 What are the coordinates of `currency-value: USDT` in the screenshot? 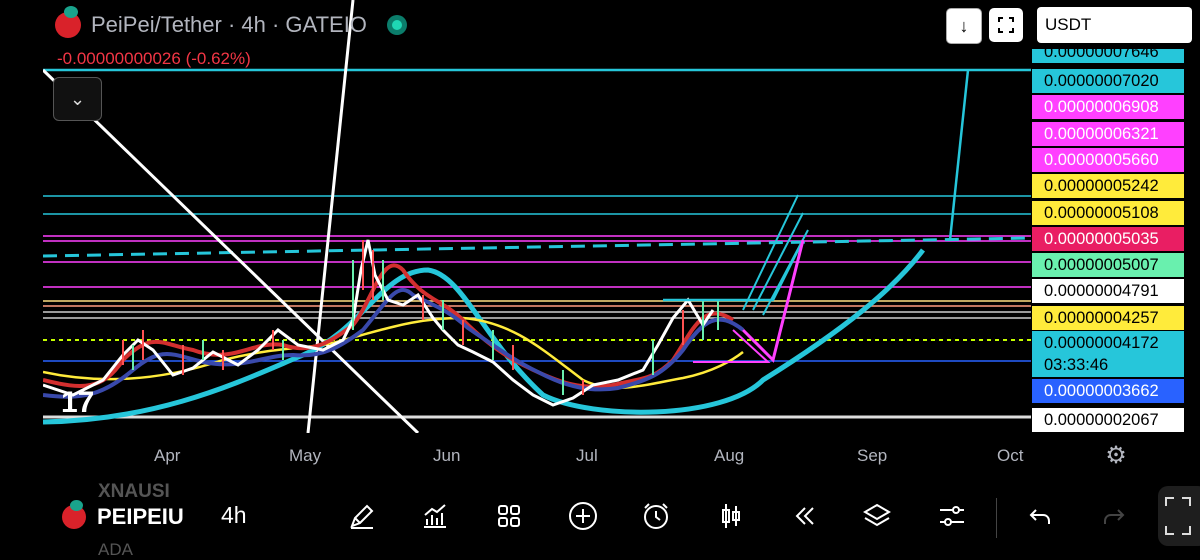 It's located at (1068, 24).